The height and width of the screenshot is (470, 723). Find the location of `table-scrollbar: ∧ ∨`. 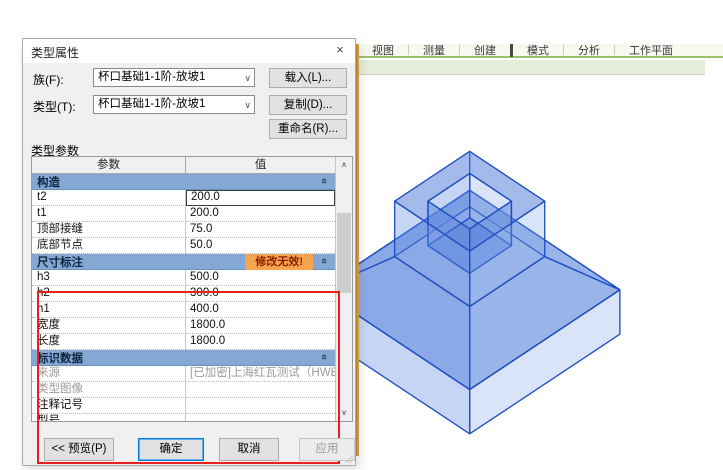

table-scrollbar: ∧ ∨ is located at coordinates (343, 289).